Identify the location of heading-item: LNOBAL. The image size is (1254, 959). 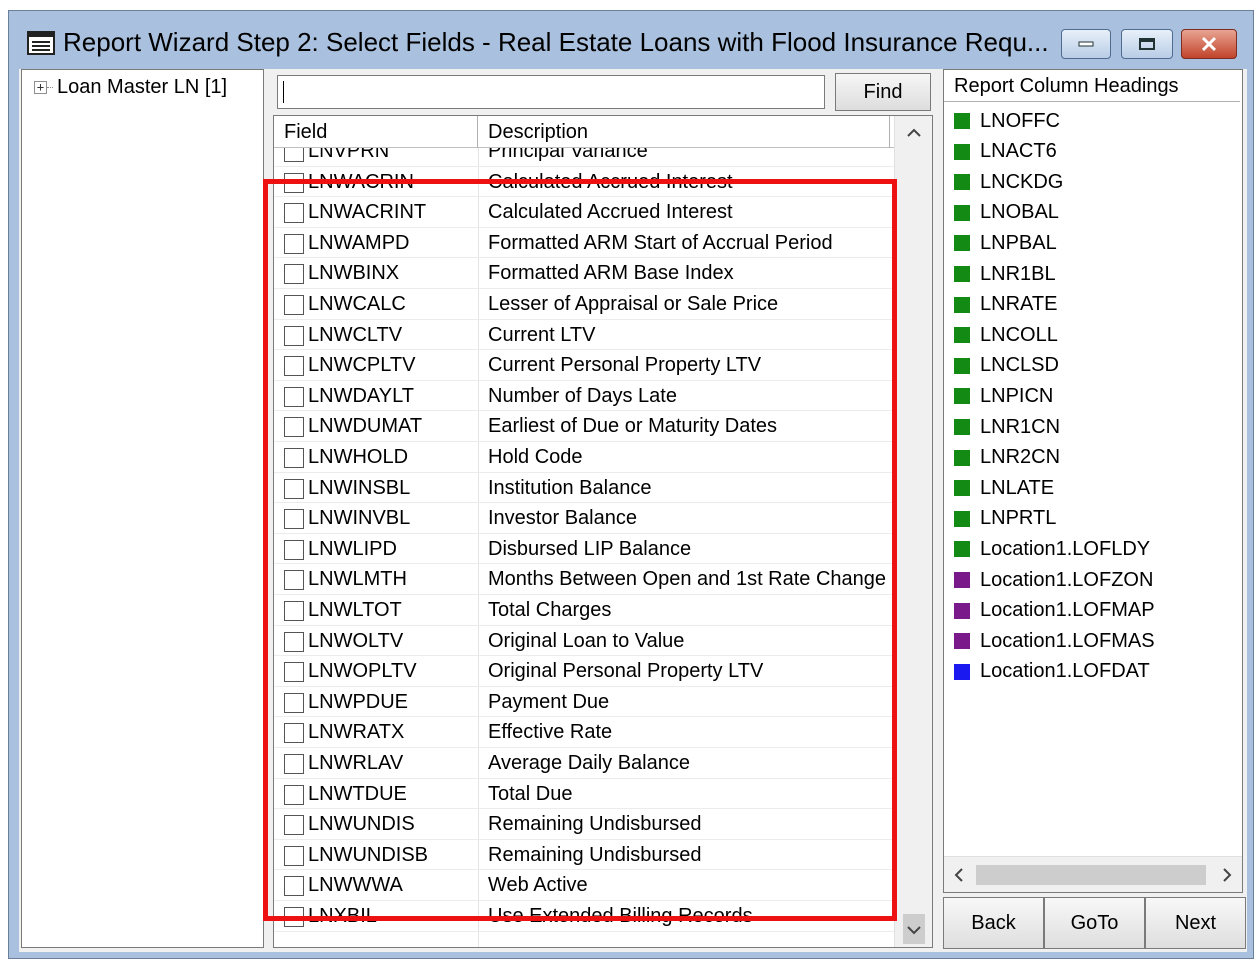
(1006, 213).